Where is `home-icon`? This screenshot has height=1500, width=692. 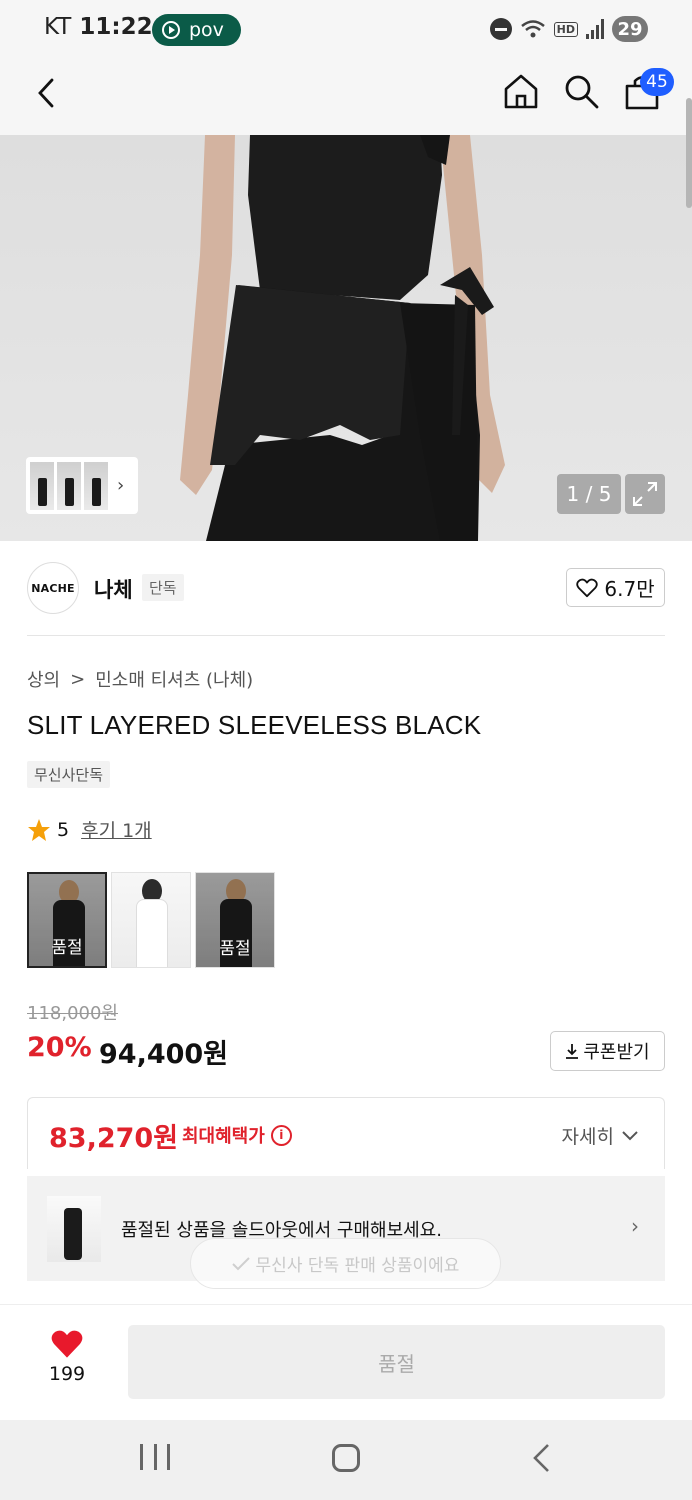
home-icon is located at coordinates (521, 91).